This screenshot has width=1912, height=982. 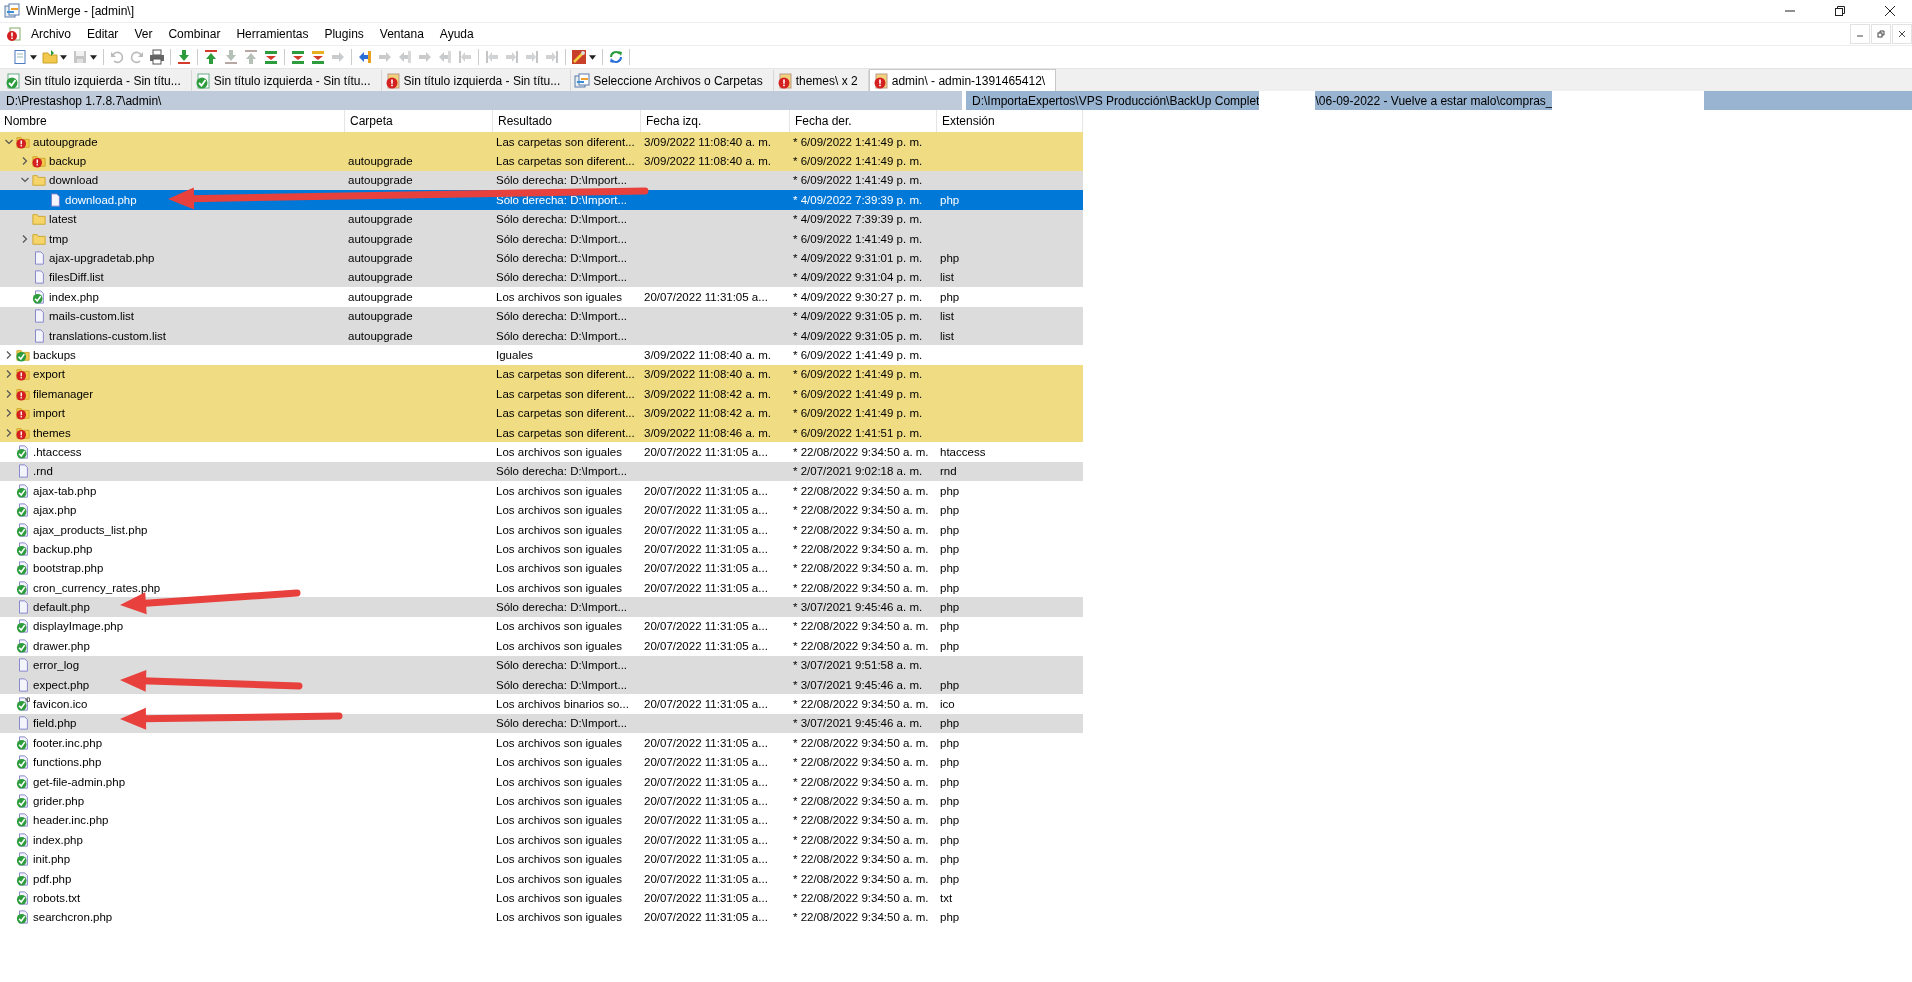 What do you see at coordinates (50, 34) in the screenshot?
I see `menu-item: Archivo` at bounding box center [50, 34].